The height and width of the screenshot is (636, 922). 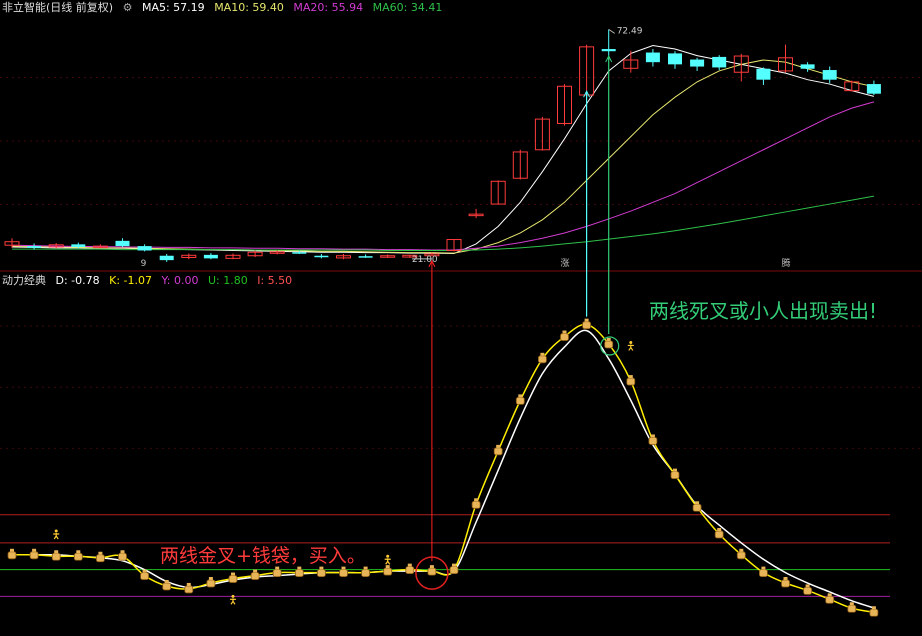 What do you see at coordinates (328, 7) in the screenshot?
I see `ma20-value: MA20: 55.94` at bounding box center [328, 7].